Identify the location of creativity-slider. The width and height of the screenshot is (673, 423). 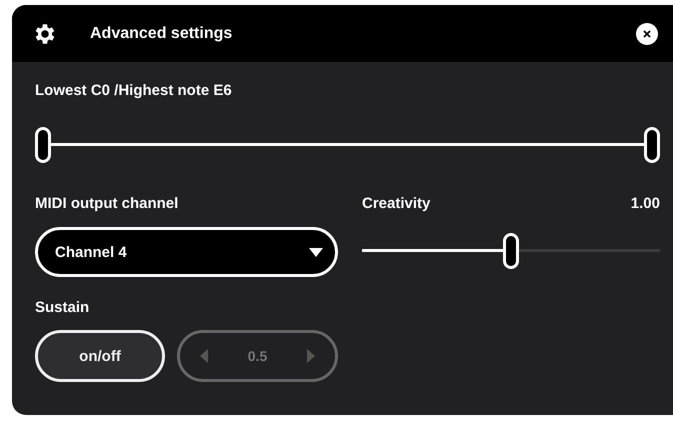
(511, 251).